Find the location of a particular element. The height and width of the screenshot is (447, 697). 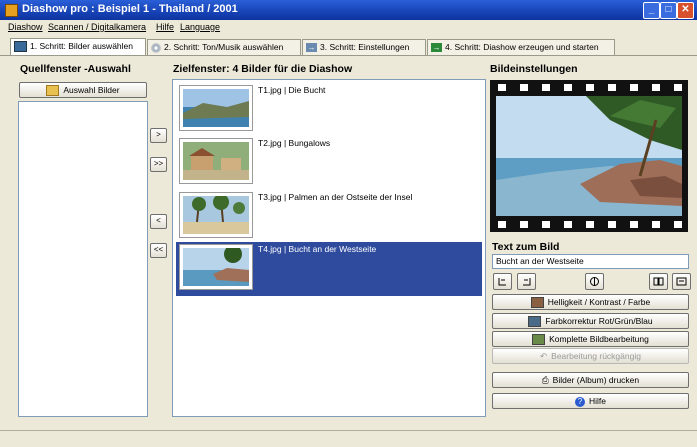

crop-icon is located at coordinates (681, 281).